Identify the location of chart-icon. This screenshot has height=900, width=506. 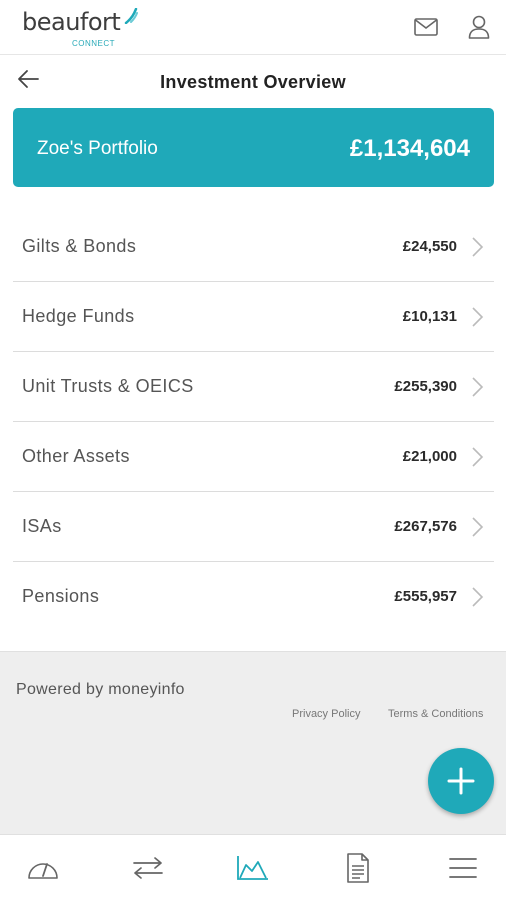
(252, 868).